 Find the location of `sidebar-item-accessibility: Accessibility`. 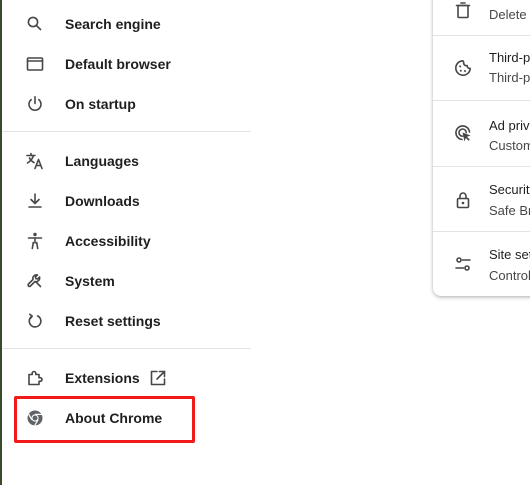

sidebar-item-accessibility: Accessibility is located at coordinates (126, 241).